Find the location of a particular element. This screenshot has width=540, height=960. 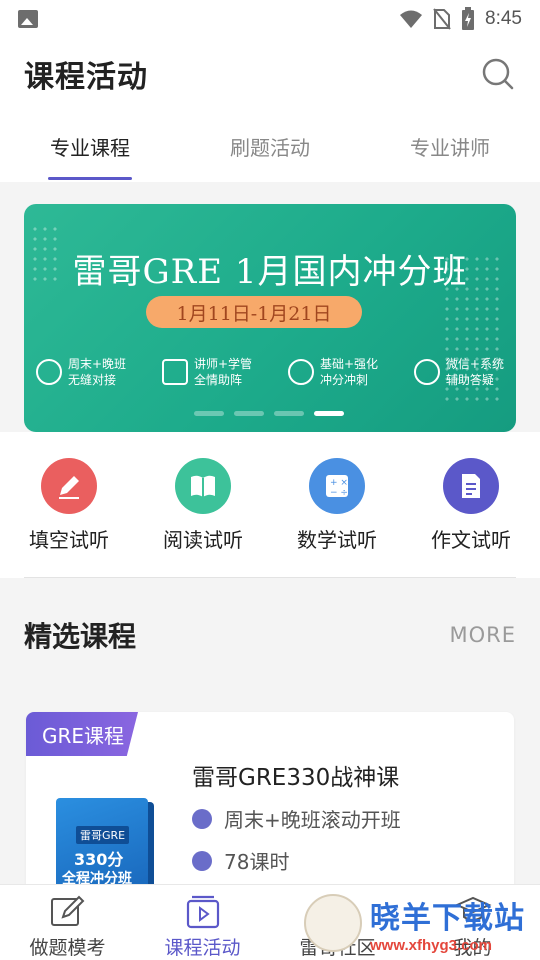

banner-feature: 微信+系统 辅助答疑 is located at coordinates (458, 372).